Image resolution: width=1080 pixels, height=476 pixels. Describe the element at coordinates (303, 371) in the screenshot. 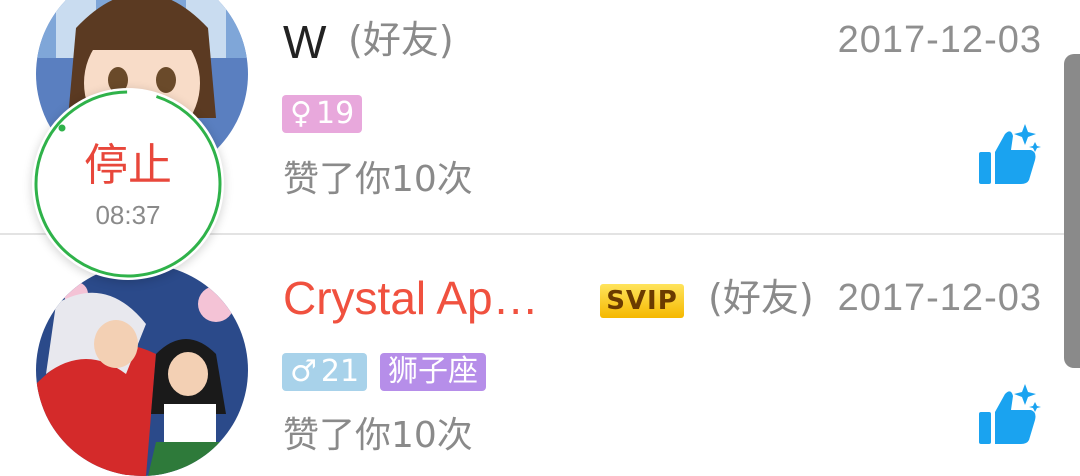

I see `male-icon: ♂` at that location.